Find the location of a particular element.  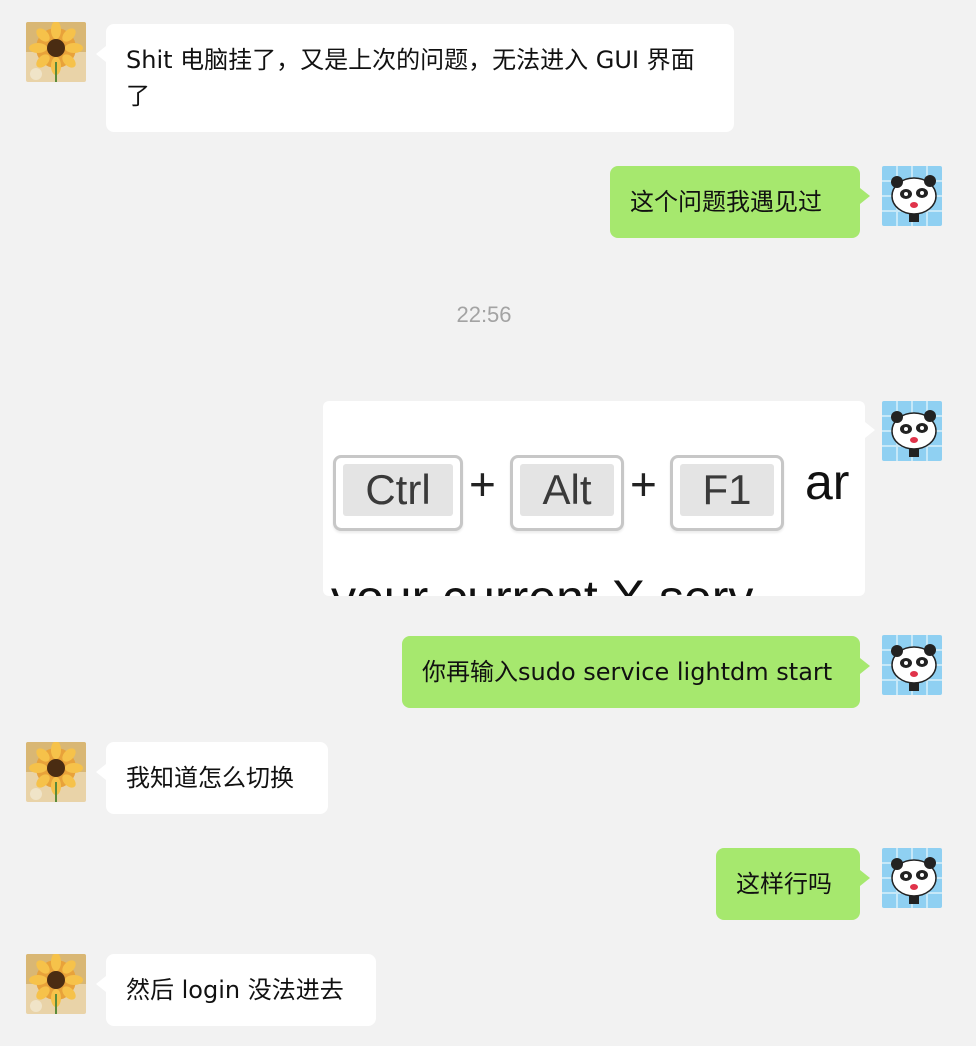

timestamp: 22:56 is located at coordinates (484, 314).